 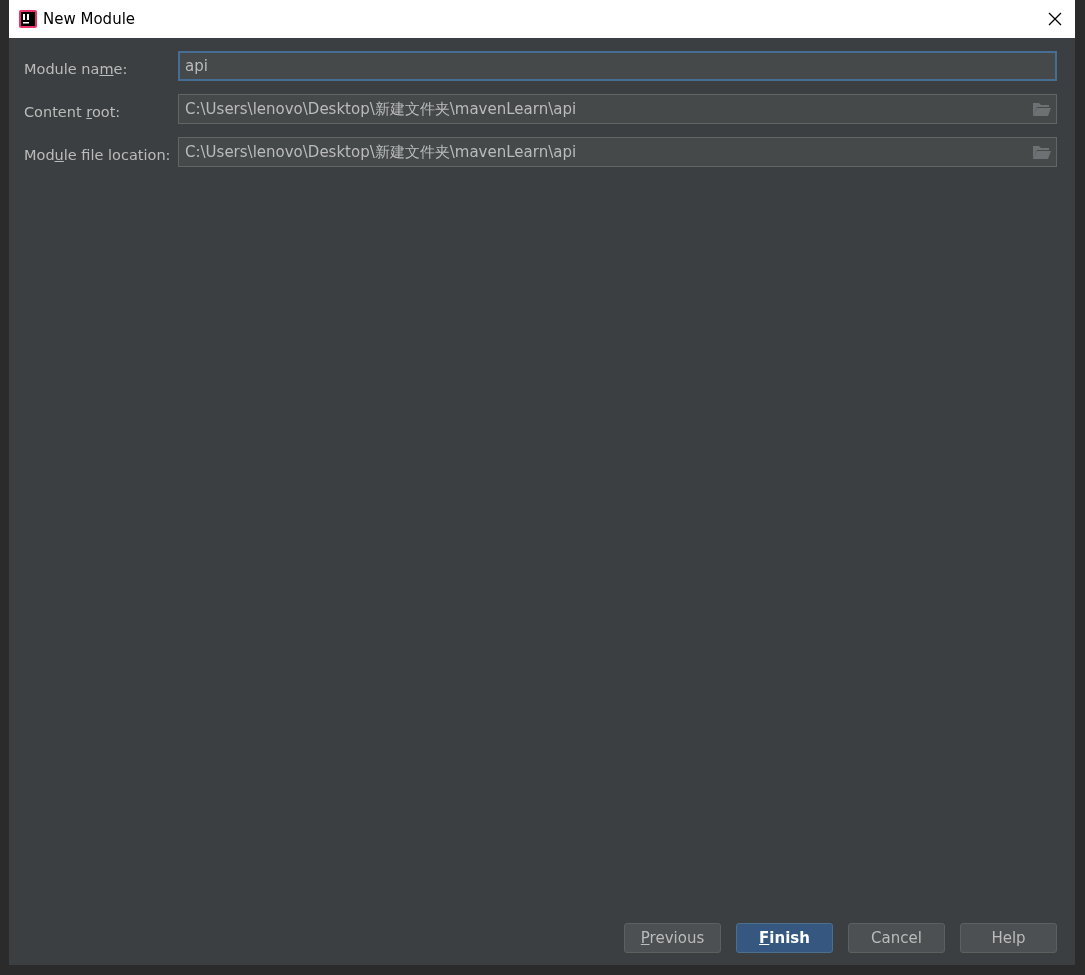 I want to click on close-icon, so click(x=1055, y=19).